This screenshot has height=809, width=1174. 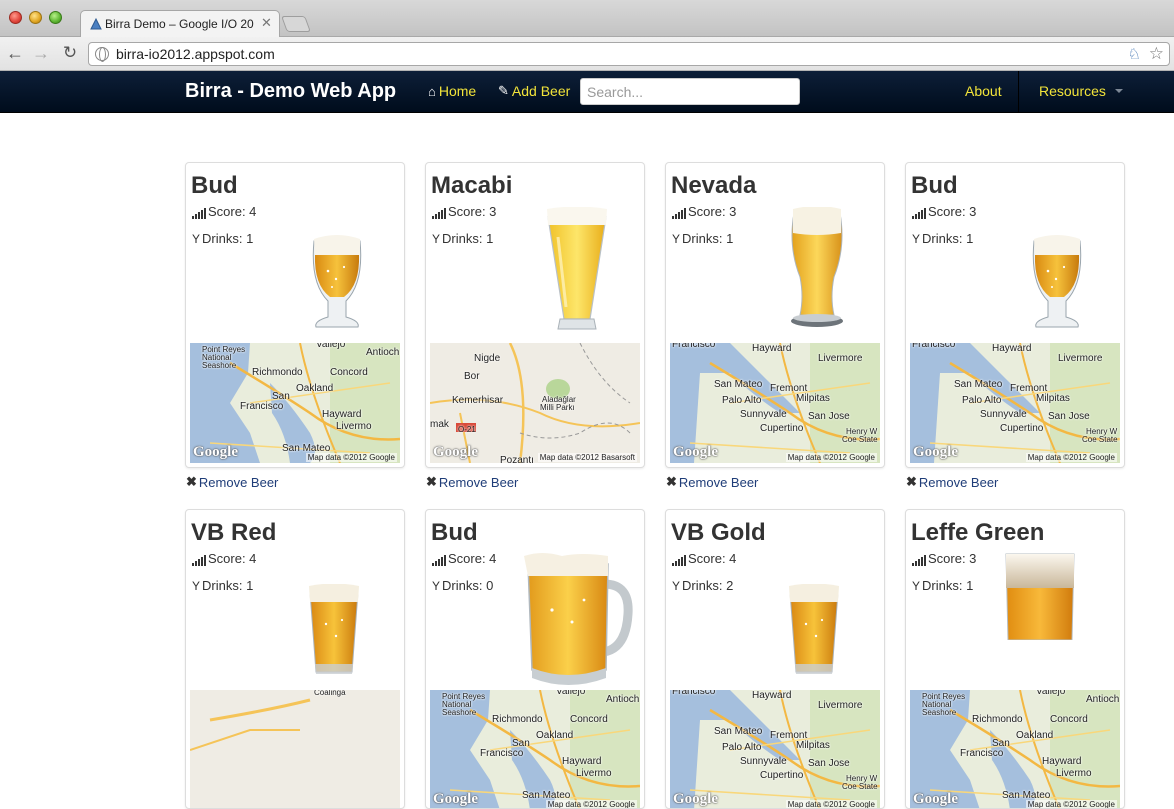 I want to click on address-bar: birra-io2012.appspot.com ♘ ☆, so click(x=629, y=54).